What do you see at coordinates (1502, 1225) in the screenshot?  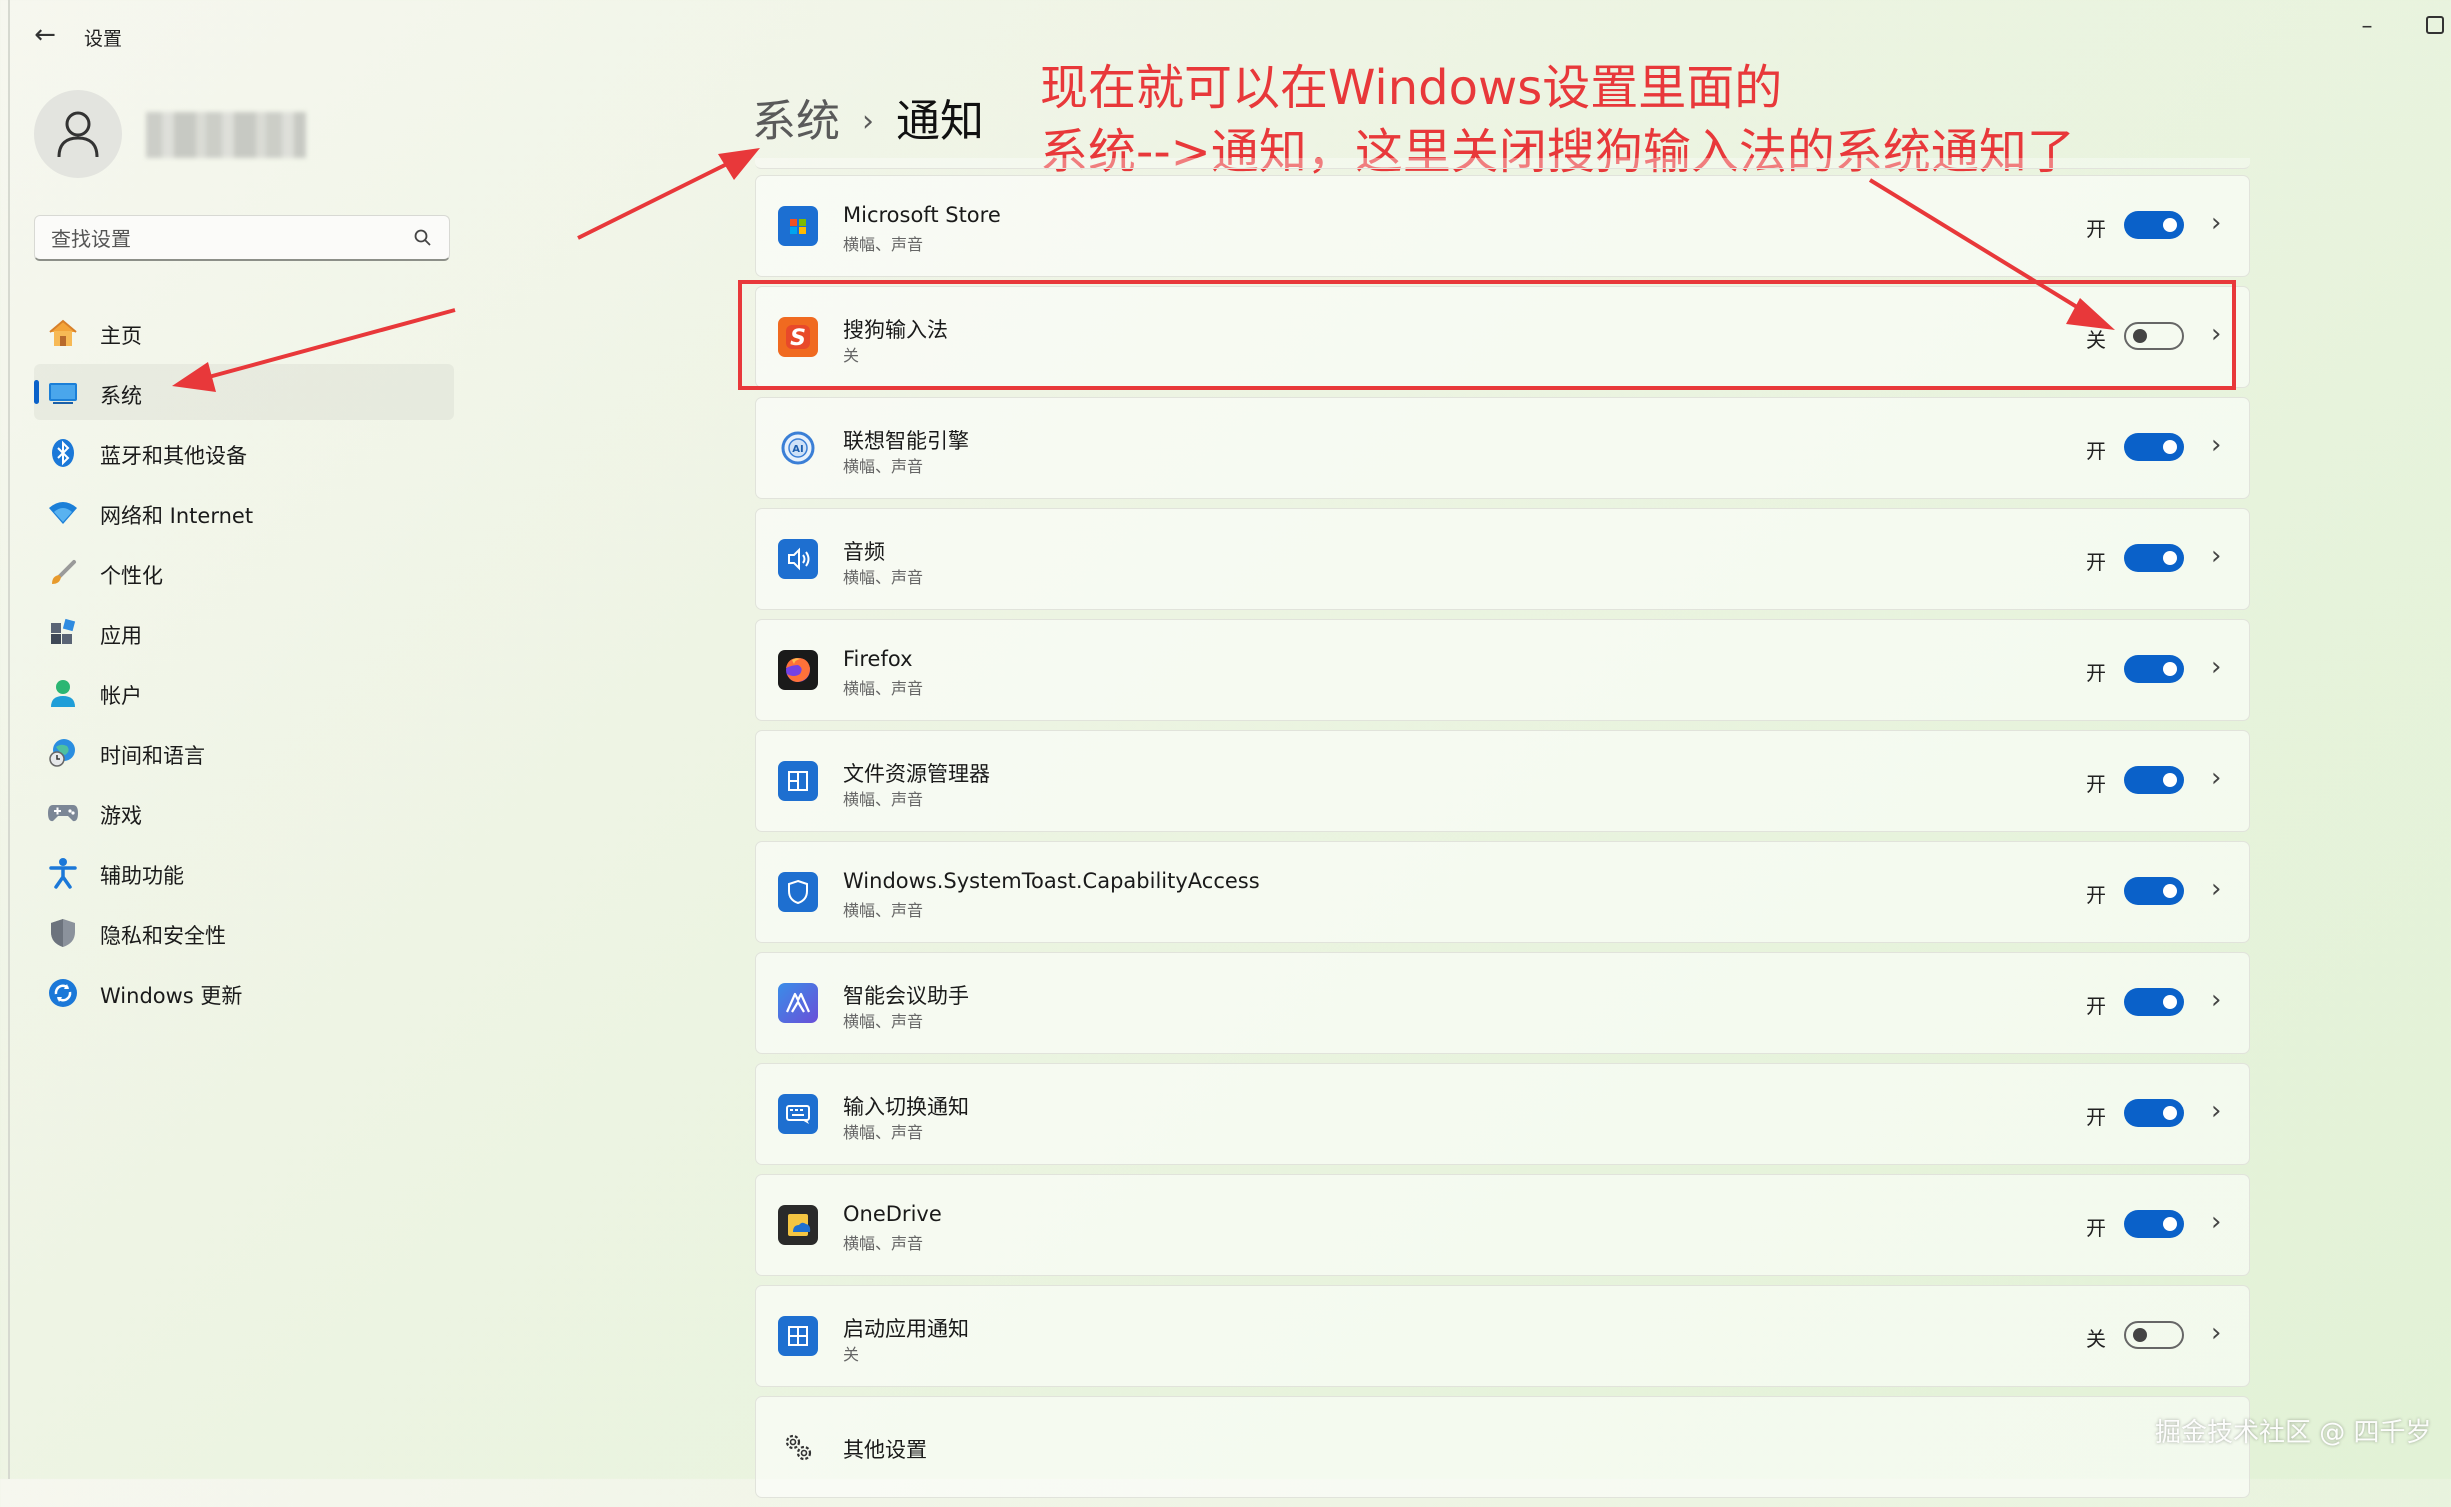 I see `app-row-onedrive: OneDrive 横幅、声音 开 ›` at bounding box center [1502, 1225].